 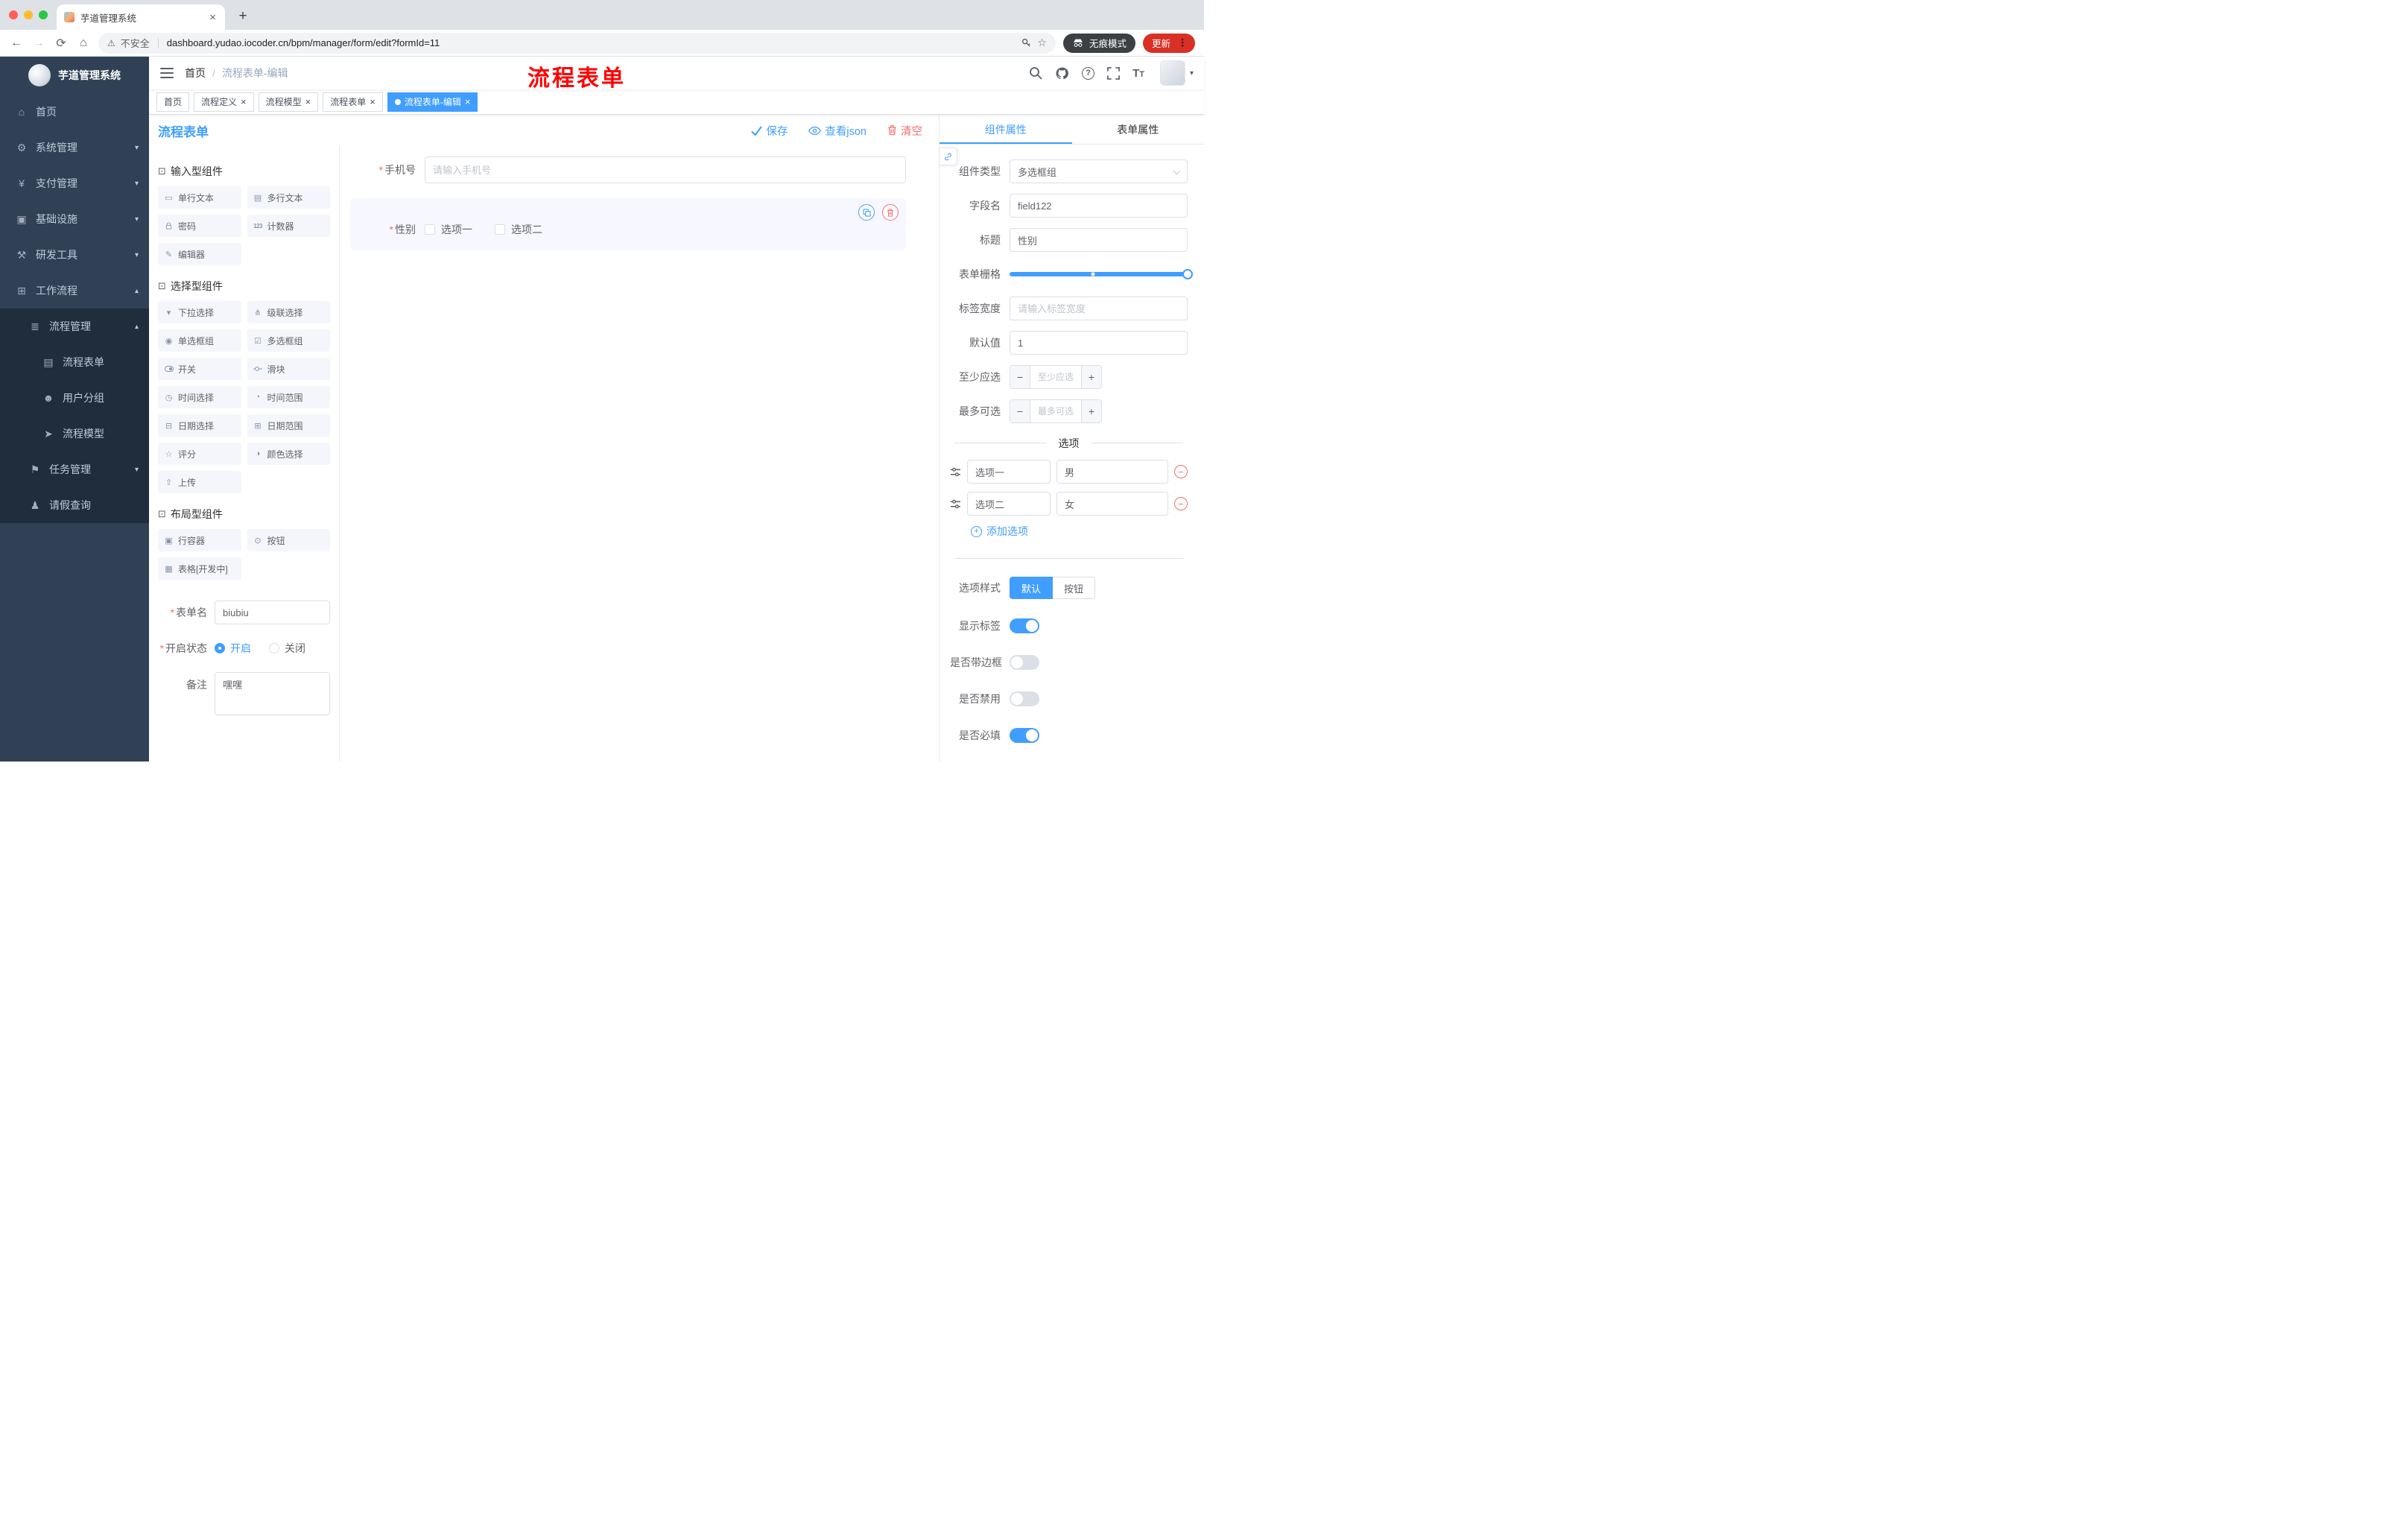 I want to click on sidebar-item-dev-tools: ⚒ 研发工具 ▾, so click(x=74, y=255).